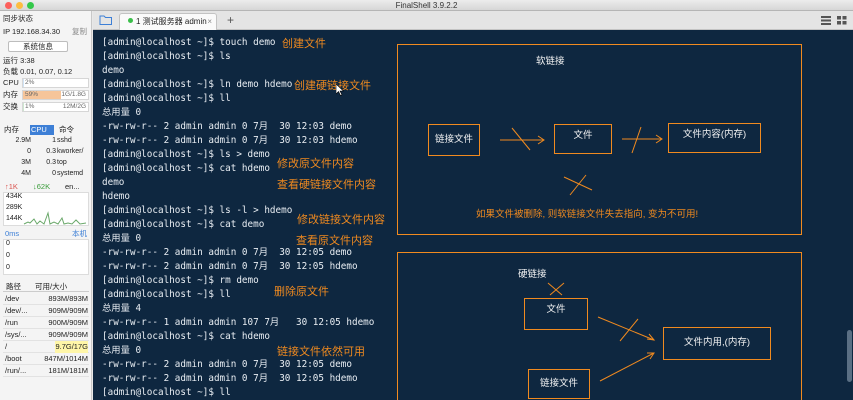 The width and height of the screenshot is (853, 400). Describe the element at coordinates (73, 130) in the screenshot. I see `proc-col-cmd: 命令` at that location.